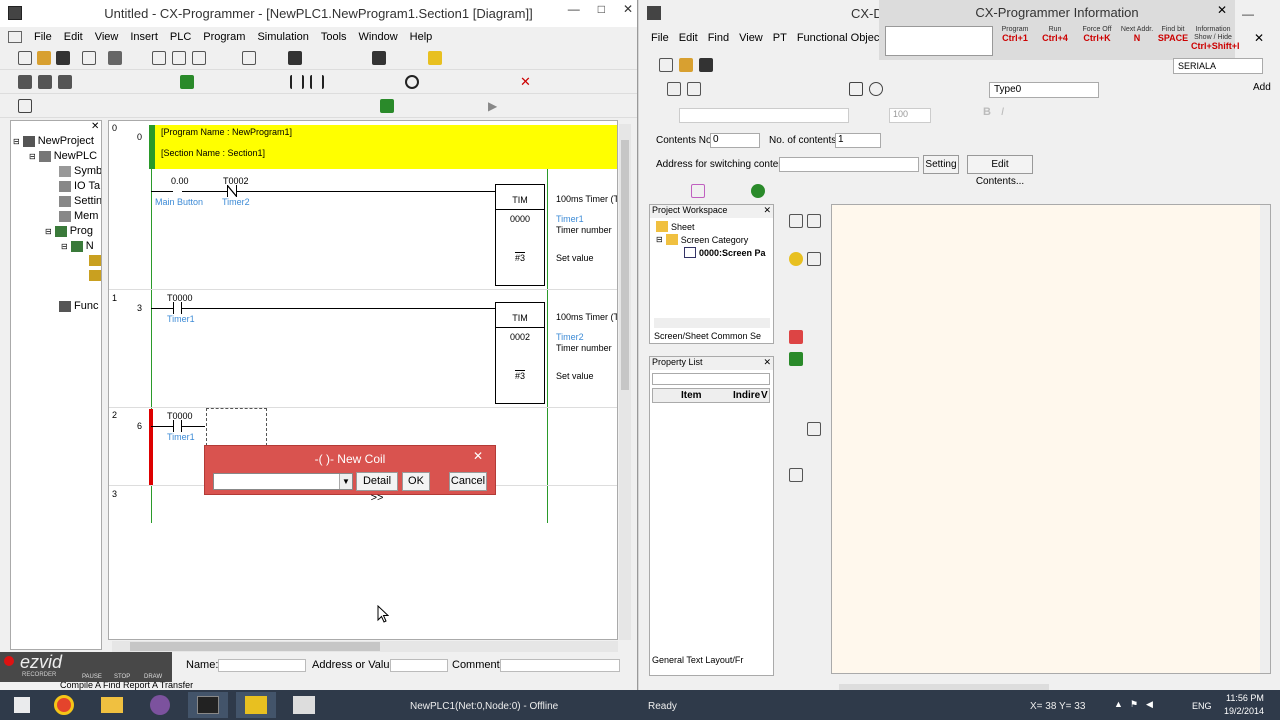  I want to click on draw-button: DRAW, so click(153, 677).